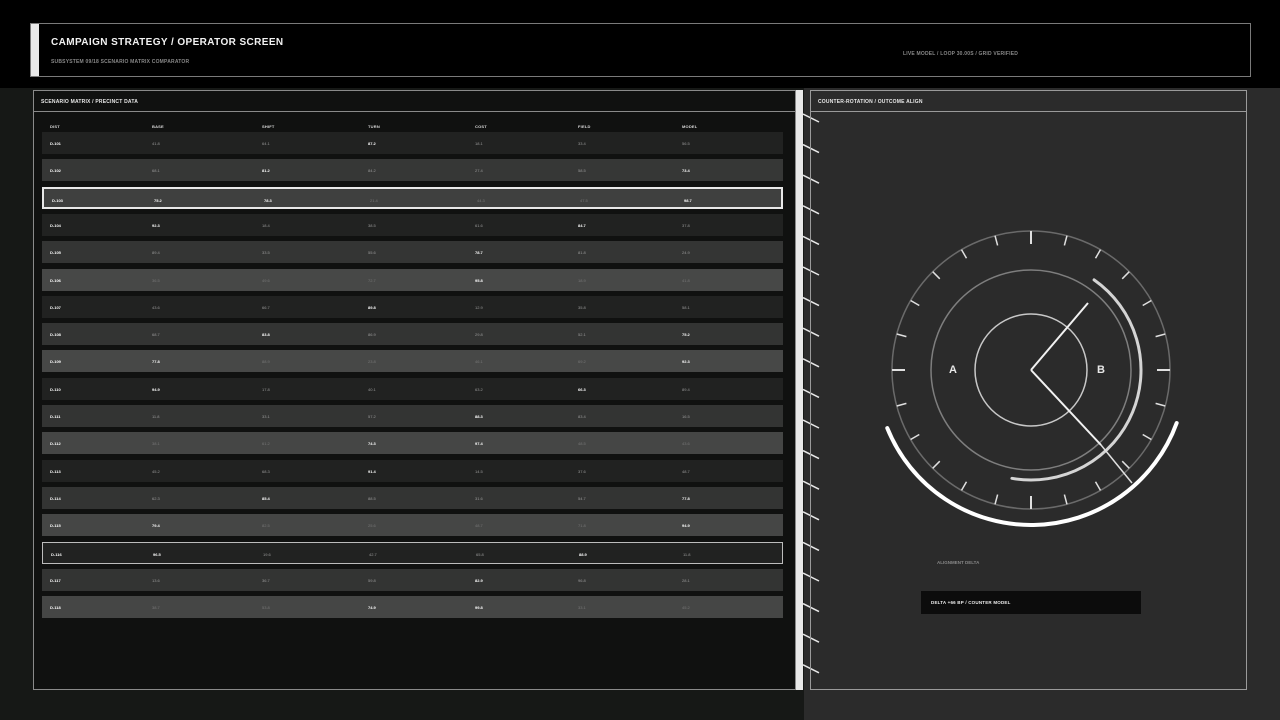  I want to click on column-header-shift: SHIFT, so click(268, 126).